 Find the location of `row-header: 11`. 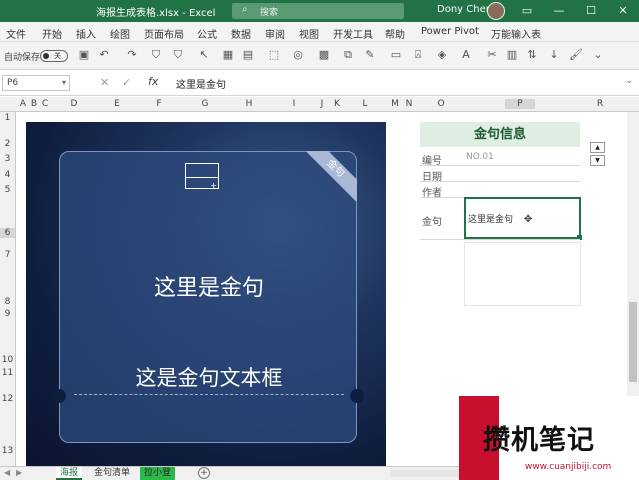

row-header: 11 is located at coordinates (7, 373).